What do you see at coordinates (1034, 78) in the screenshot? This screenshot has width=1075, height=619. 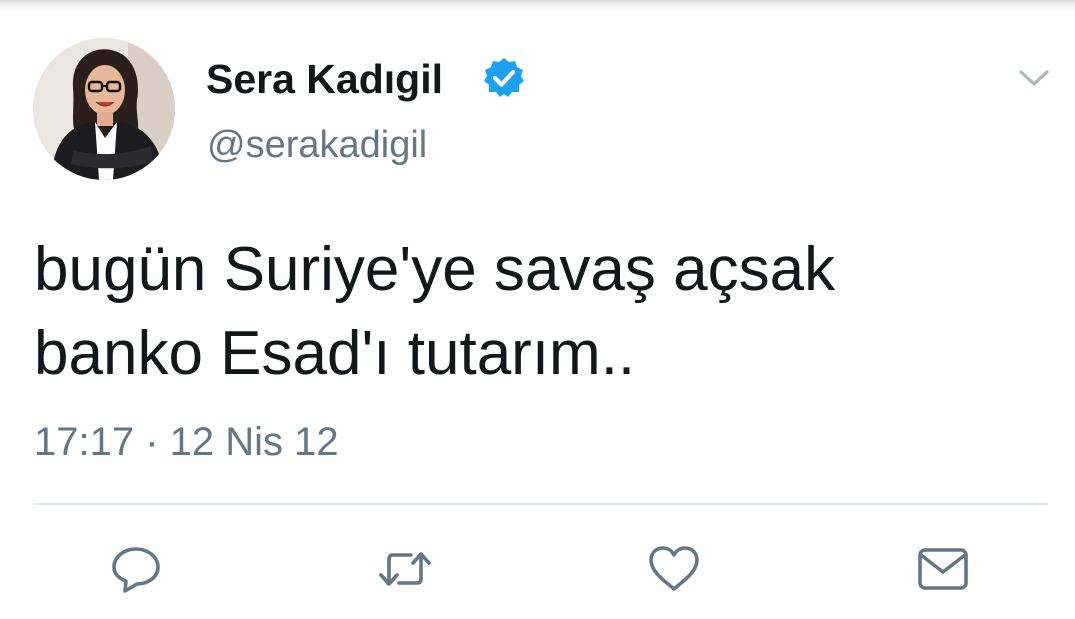 I see `chevron-down-icon` at bounding box center [1034, 78].